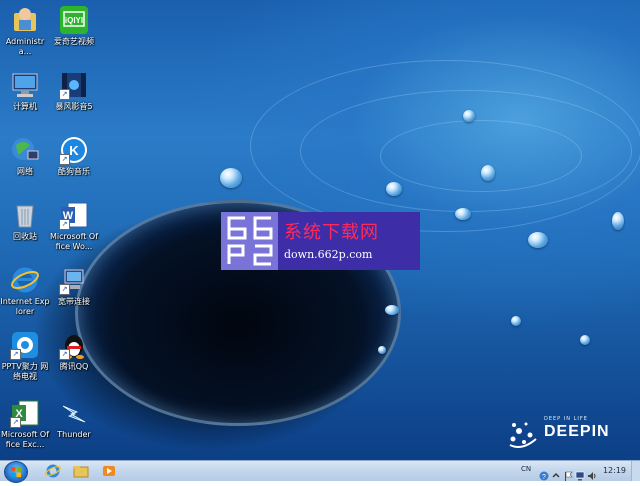 The width and height of the screenshot is (640, 486). What do you see at coordinates (25, 345) in the screenshot?
I see `pptv-icon: ↗` at bounding box center [25, 345].